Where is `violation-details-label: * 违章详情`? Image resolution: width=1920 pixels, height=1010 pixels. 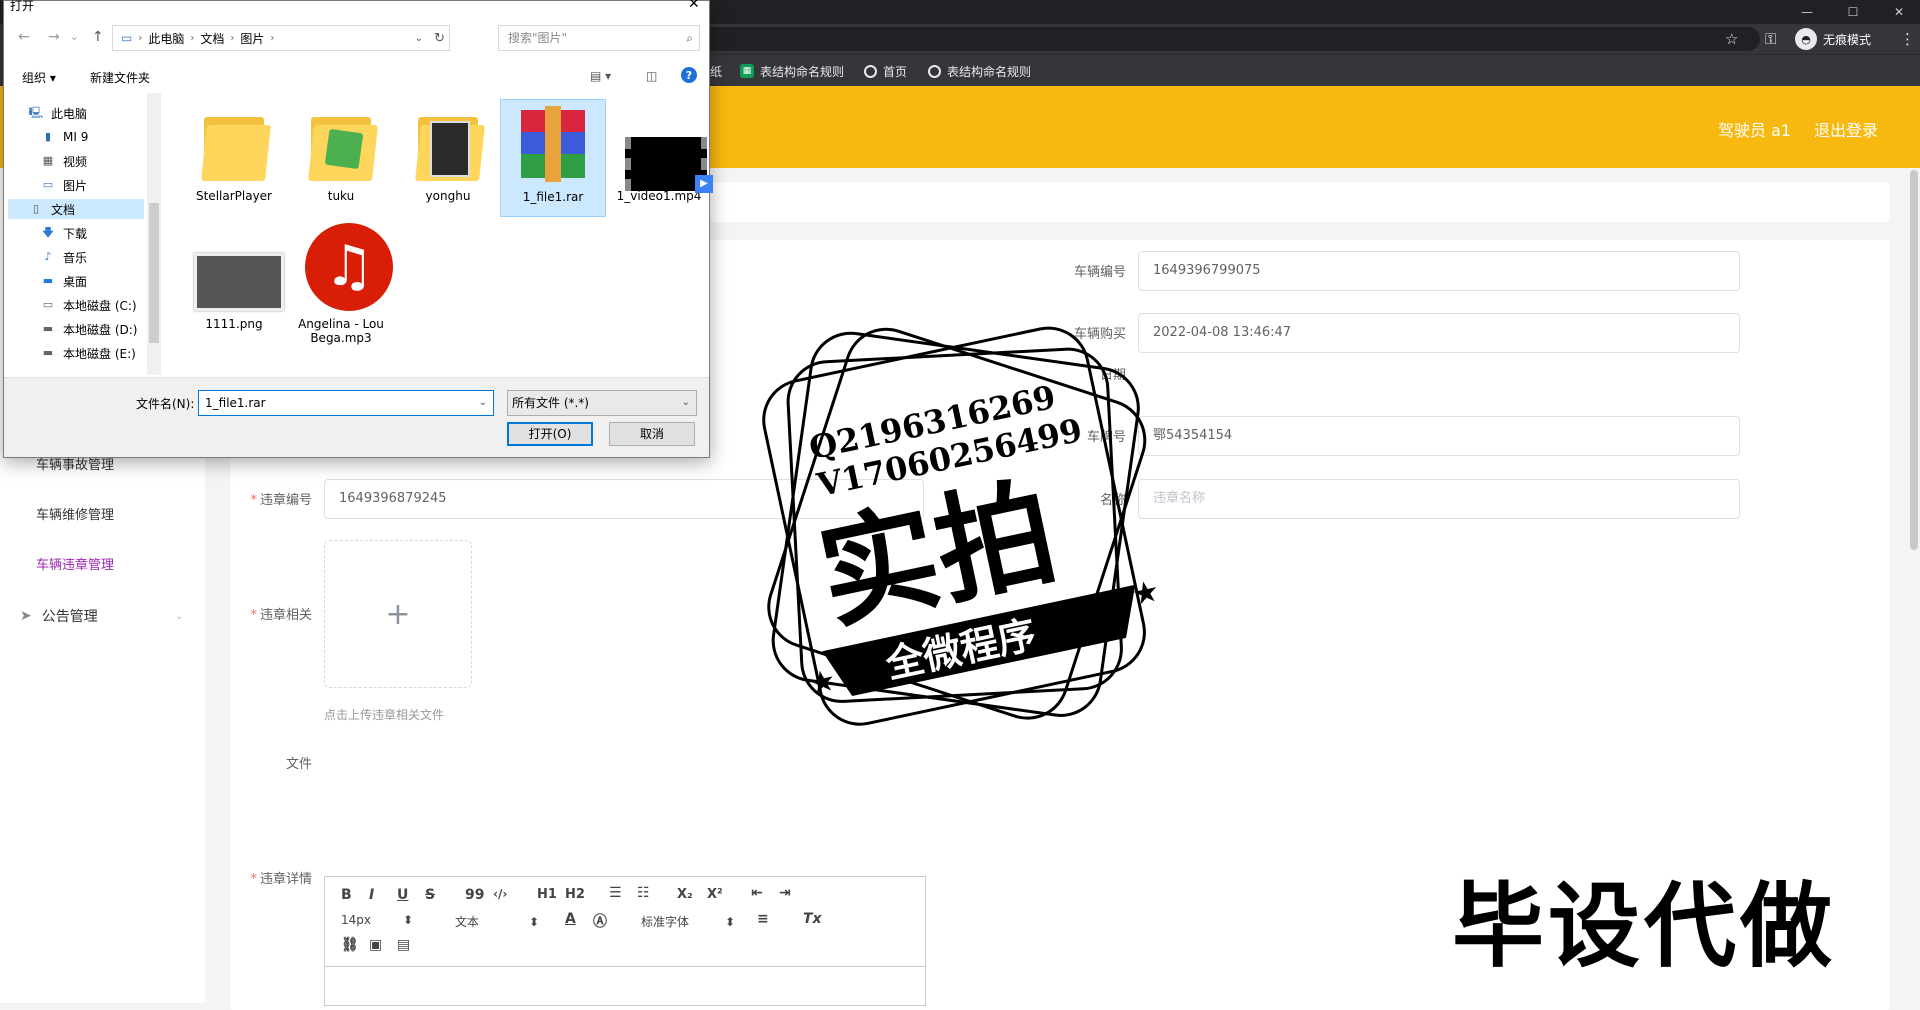 violation-details-label: * 违章详情 is located at coordinates (281, 879).